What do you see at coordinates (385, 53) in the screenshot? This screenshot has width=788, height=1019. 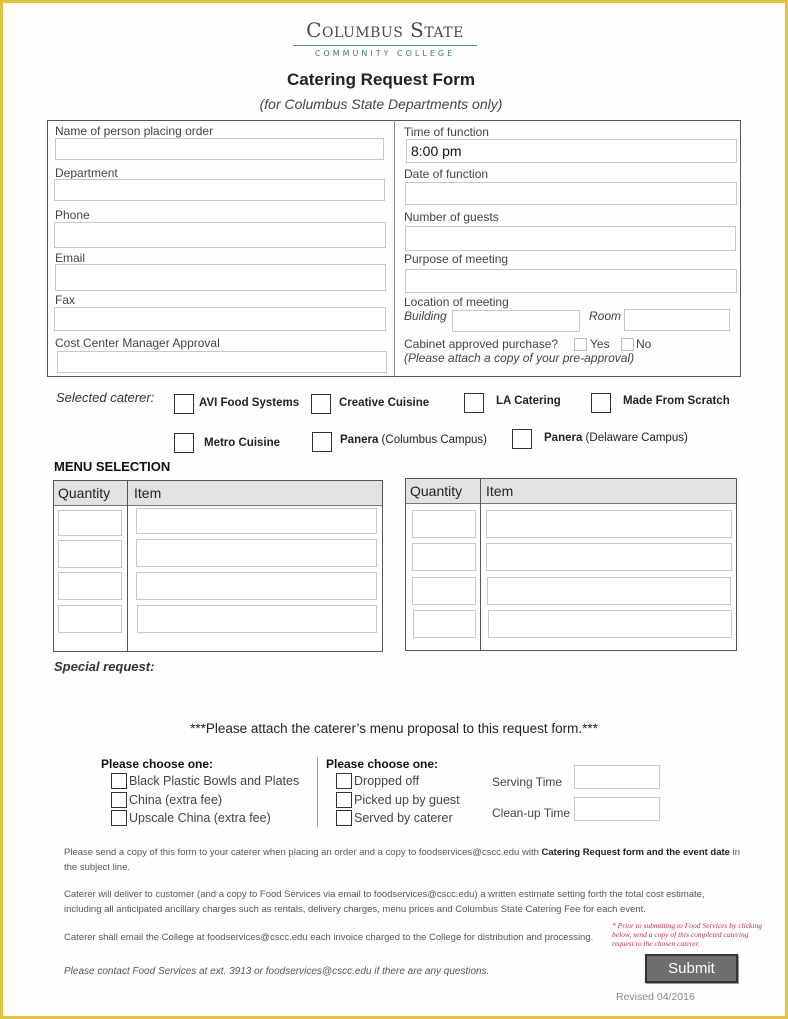 I see `logo-subtitle: COMMUNITY COLLEGE` at bounding box center [385, 53].